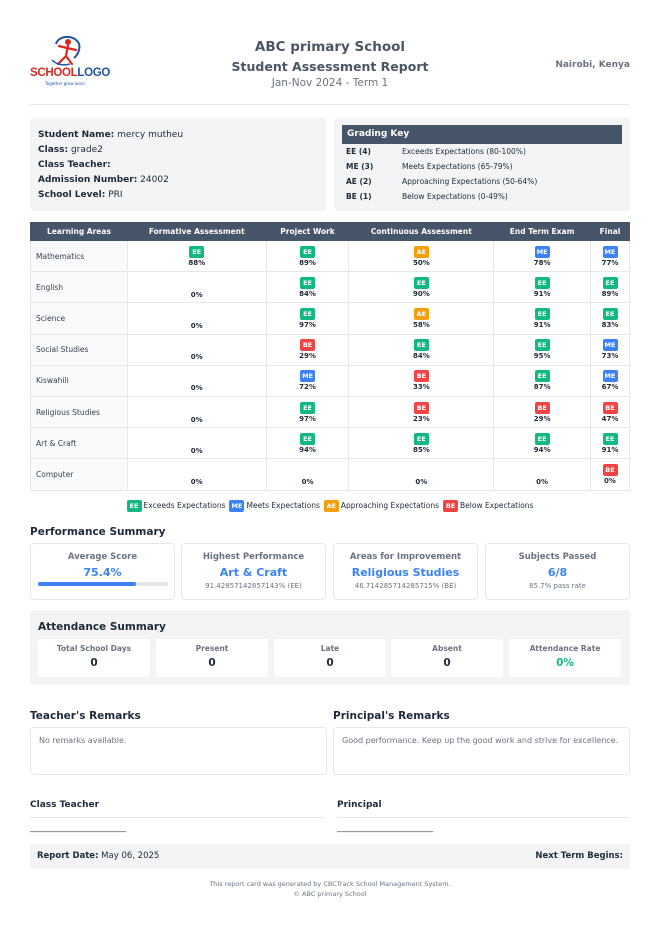  I want to click on score-cell: BE 23%, so click(421, 412).